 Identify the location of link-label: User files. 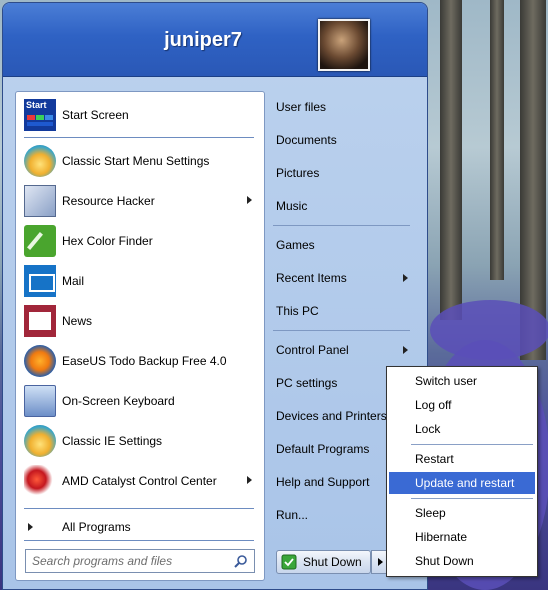
(301, 107).